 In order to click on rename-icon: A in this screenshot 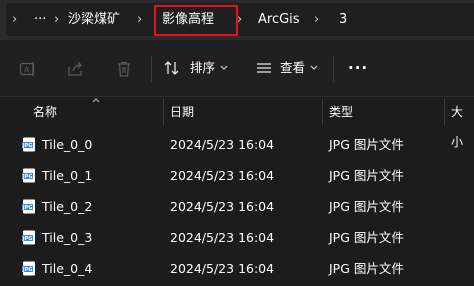, I will do `click(28, 69)`.